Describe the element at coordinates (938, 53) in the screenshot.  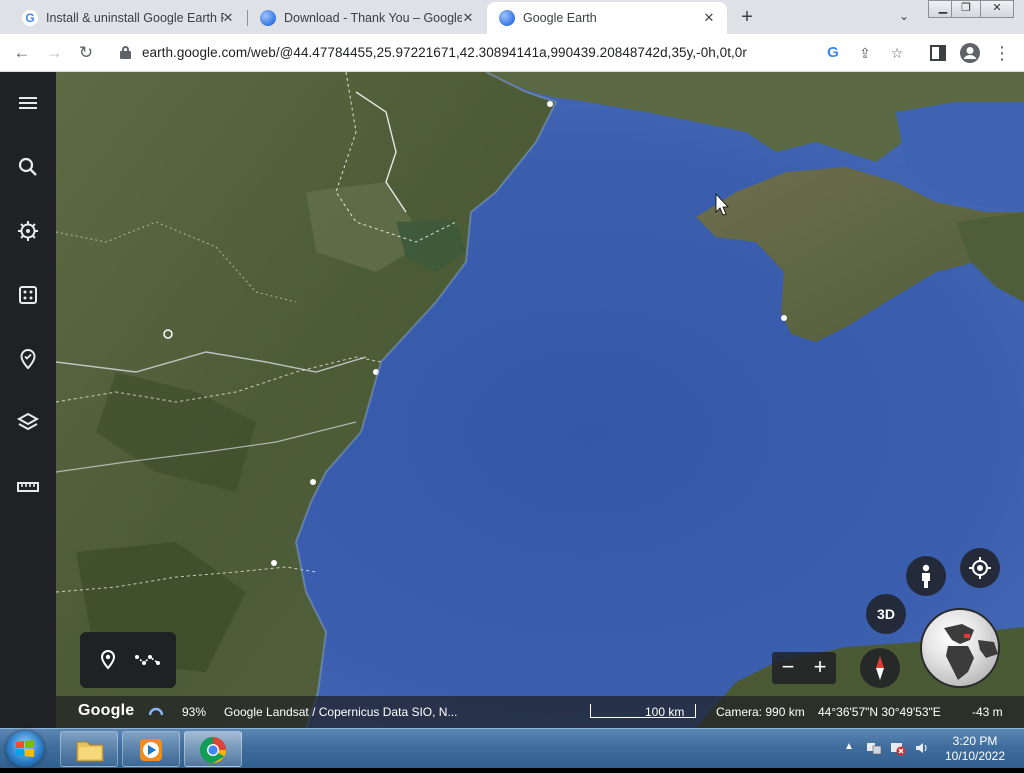
I see `side-panel-icon` at that location.